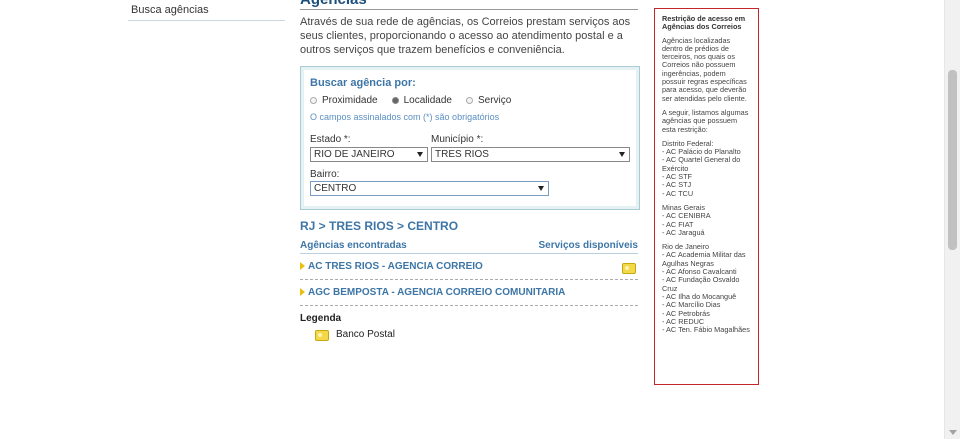 This screenshot has width=960, height=439. I want to click on estado-value: RIO DE JANEIRO, so click(354, 154).